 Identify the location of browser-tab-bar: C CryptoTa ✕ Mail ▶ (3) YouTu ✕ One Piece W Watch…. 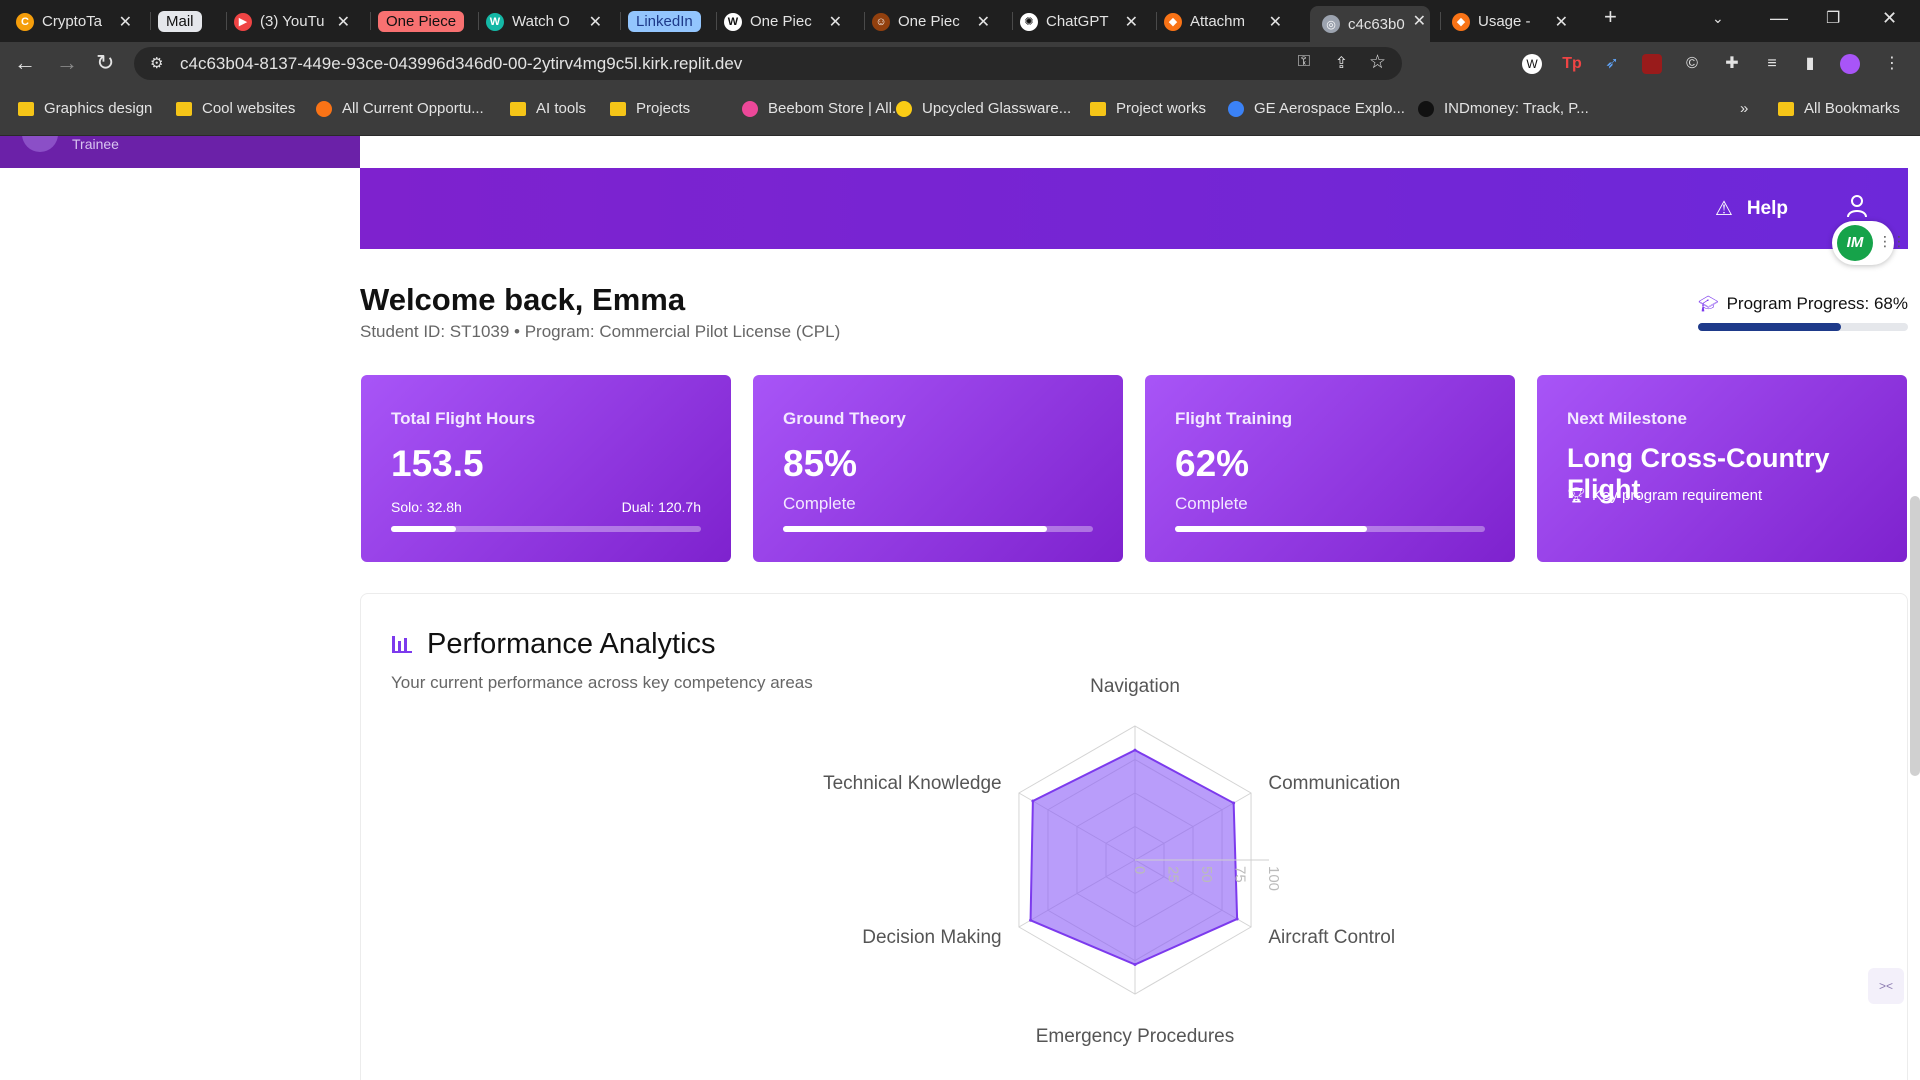
(960, 21).